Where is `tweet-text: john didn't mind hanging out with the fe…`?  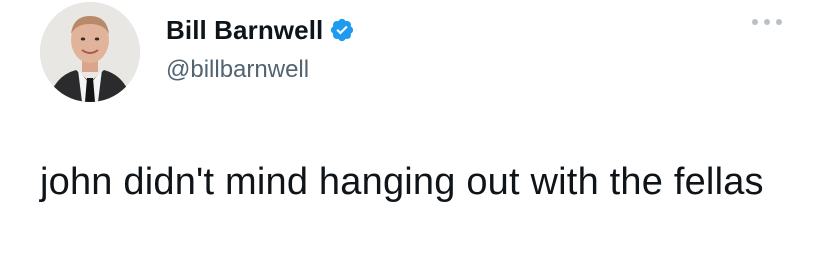 tweet-text: john didn't mind hanging out with the fe… is located at coordinates (402, 182).